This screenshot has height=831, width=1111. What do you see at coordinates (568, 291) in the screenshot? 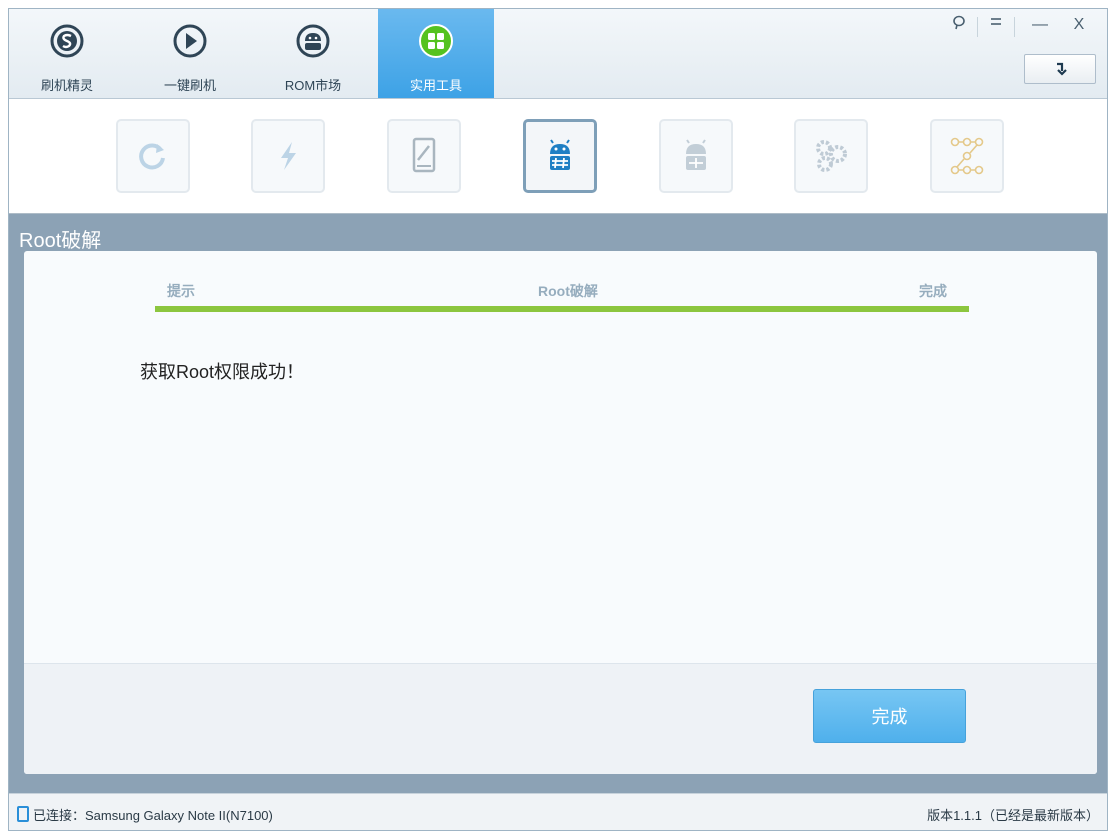
I see `step-root: Root破解` at bounding box center [568, 291].